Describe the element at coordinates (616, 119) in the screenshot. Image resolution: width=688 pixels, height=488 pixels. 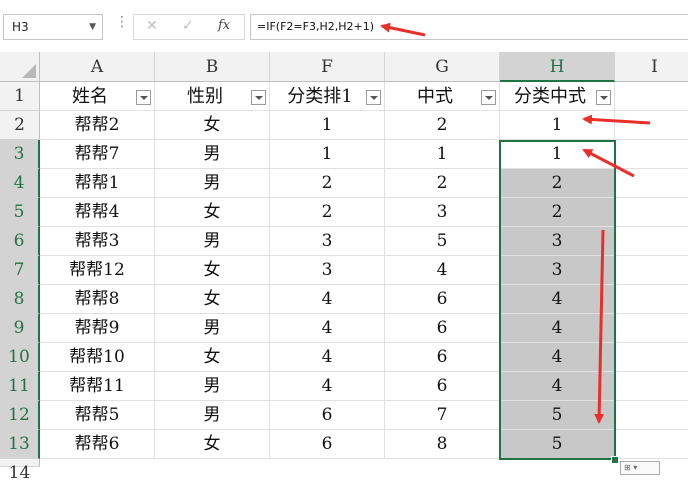
I see `arrow-h2` at that location.